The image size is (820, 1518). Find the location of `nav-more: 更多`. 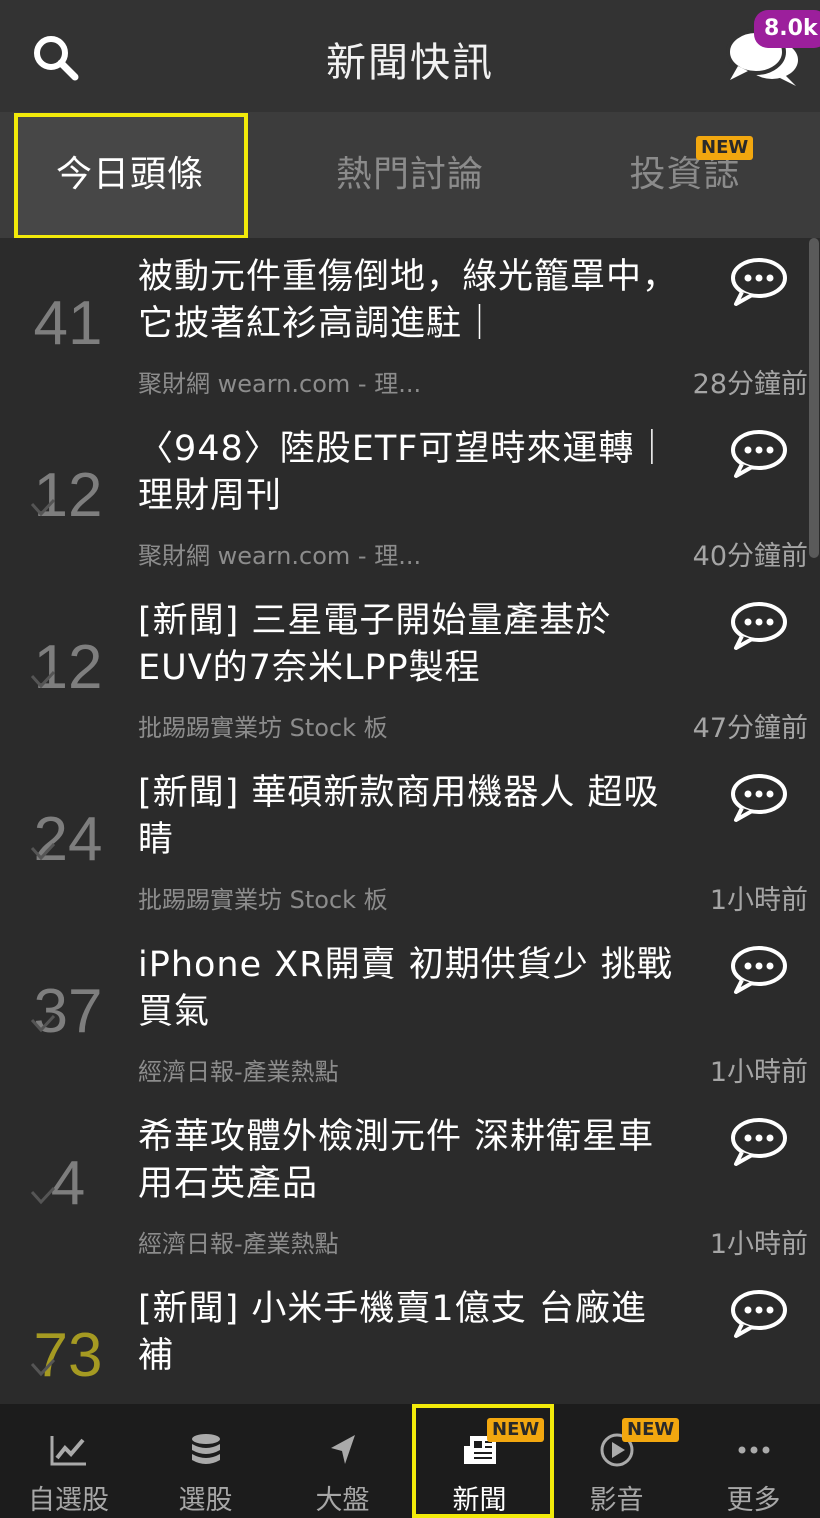

nav-more: 更多 is located at coordinates (752, 1461).